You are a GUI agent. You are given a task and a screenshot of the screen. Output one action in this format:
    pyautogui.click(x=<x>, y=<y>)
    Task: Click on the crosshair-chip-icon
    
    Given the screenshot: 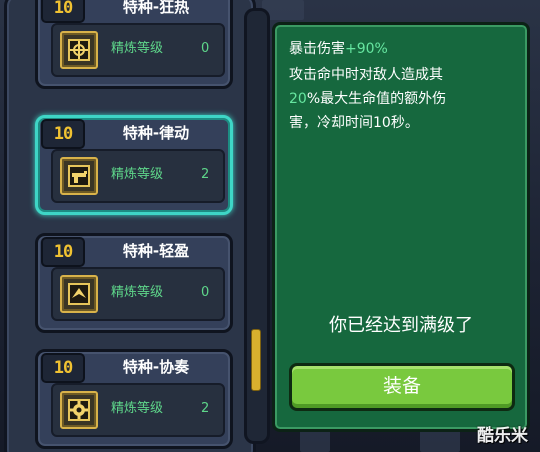 What is the action you would take?
    pyautogui.click(x=79, y=50)
    